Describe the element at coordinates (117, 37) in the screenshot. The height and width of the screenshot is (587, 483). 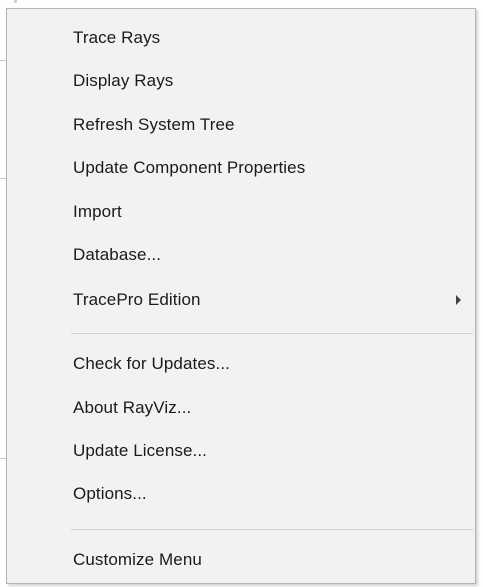
I see `menu-item-label: Trace Rays` at that location.